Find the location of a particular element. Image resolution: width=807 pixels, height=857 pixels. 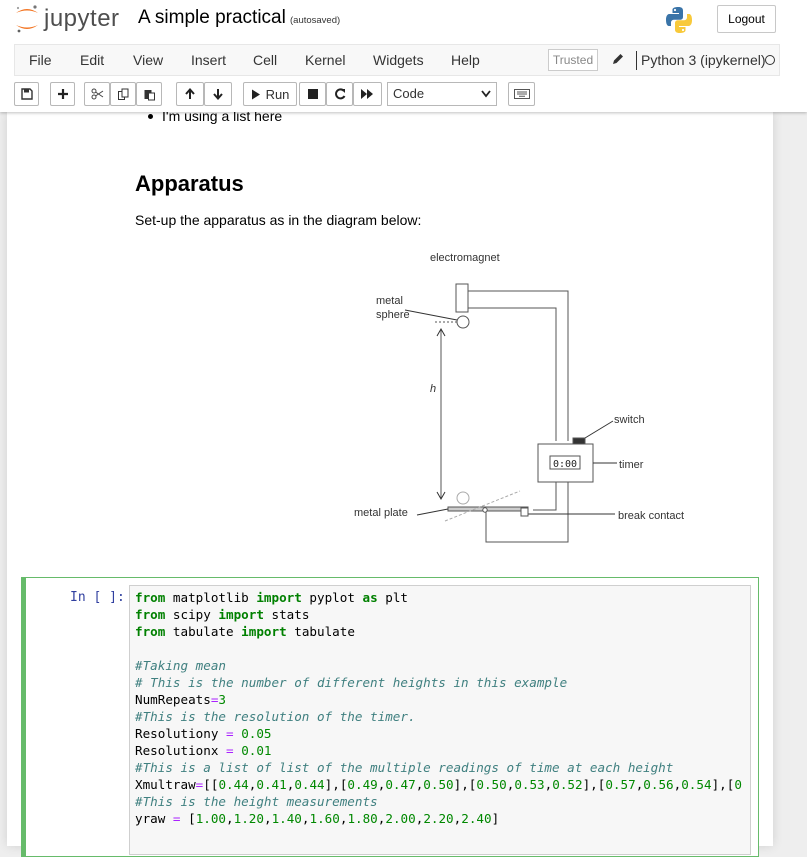

list-bullet is located at coordinates (150, 116).